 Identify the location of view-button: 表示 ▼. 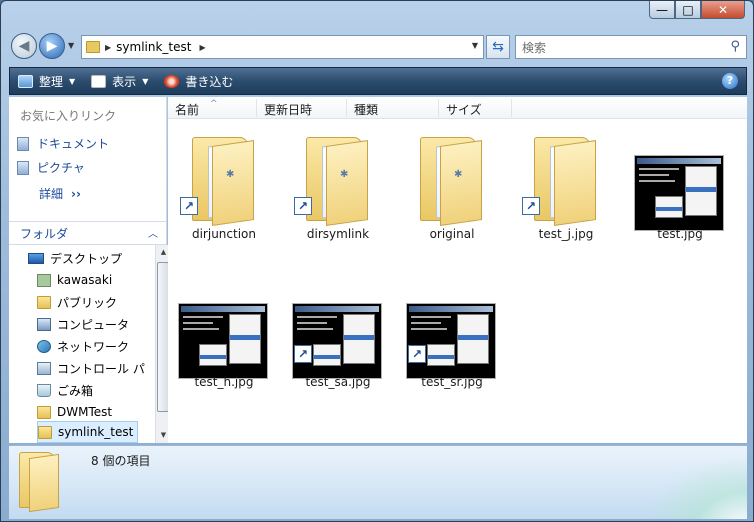
(119, 81).